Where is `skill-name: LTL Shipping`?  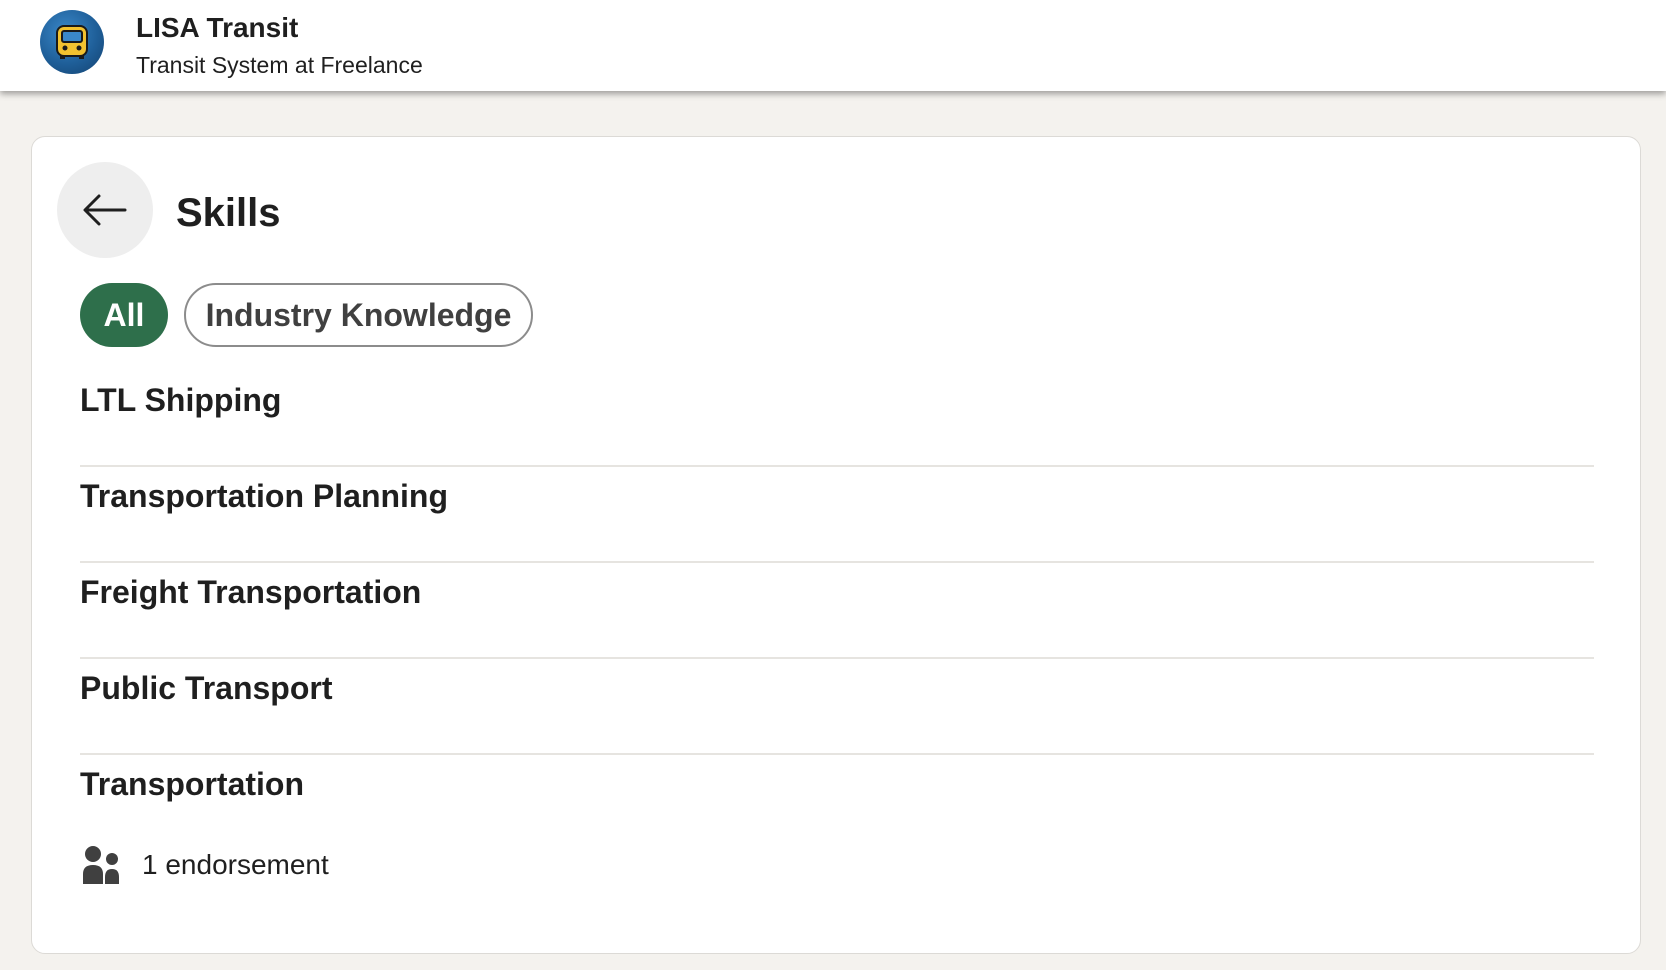
skill-name: LTL Shipping is located at coordinates (181, 400).